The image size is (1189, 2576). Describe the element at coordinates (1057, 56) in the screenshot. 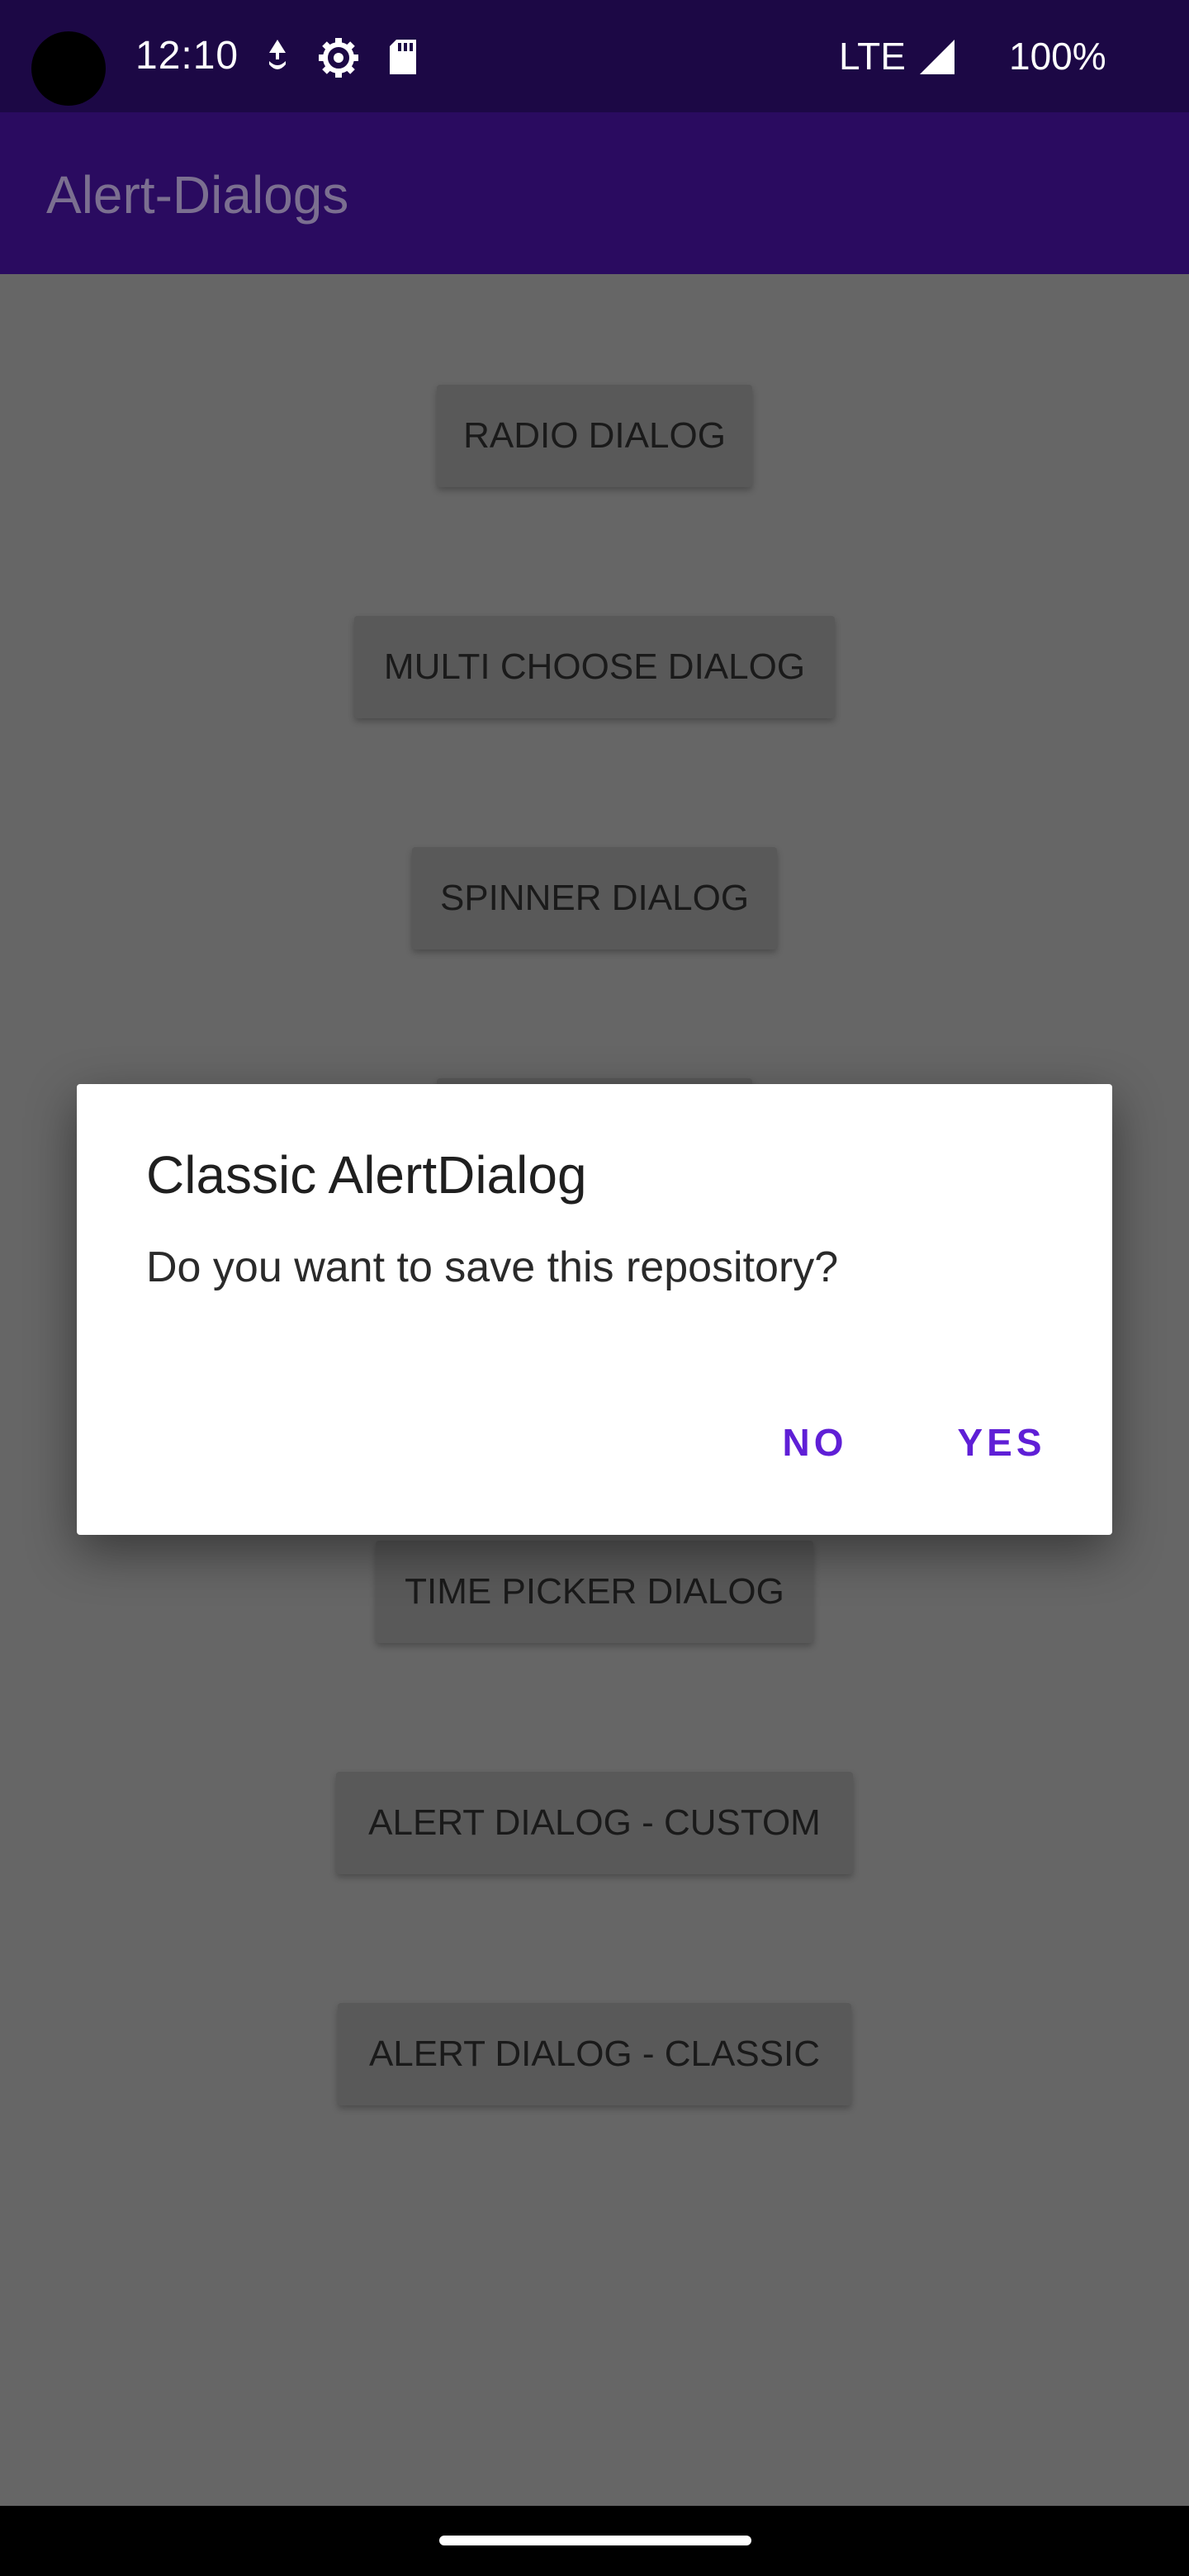

I see `battery-level: 100%` at that location.